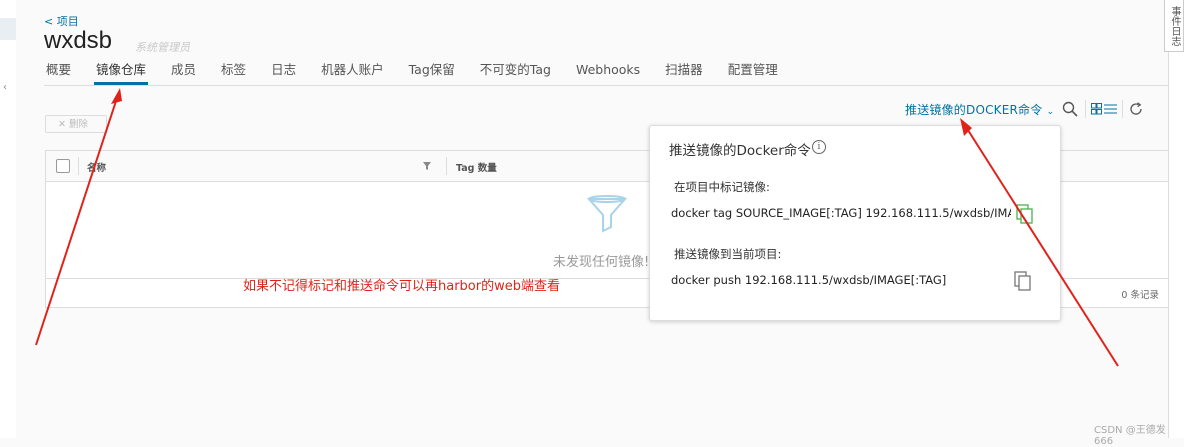 This screenshot has height=447, width=1184. I want to click on watermark: CSDN @王德发666, so click(1130, 436).